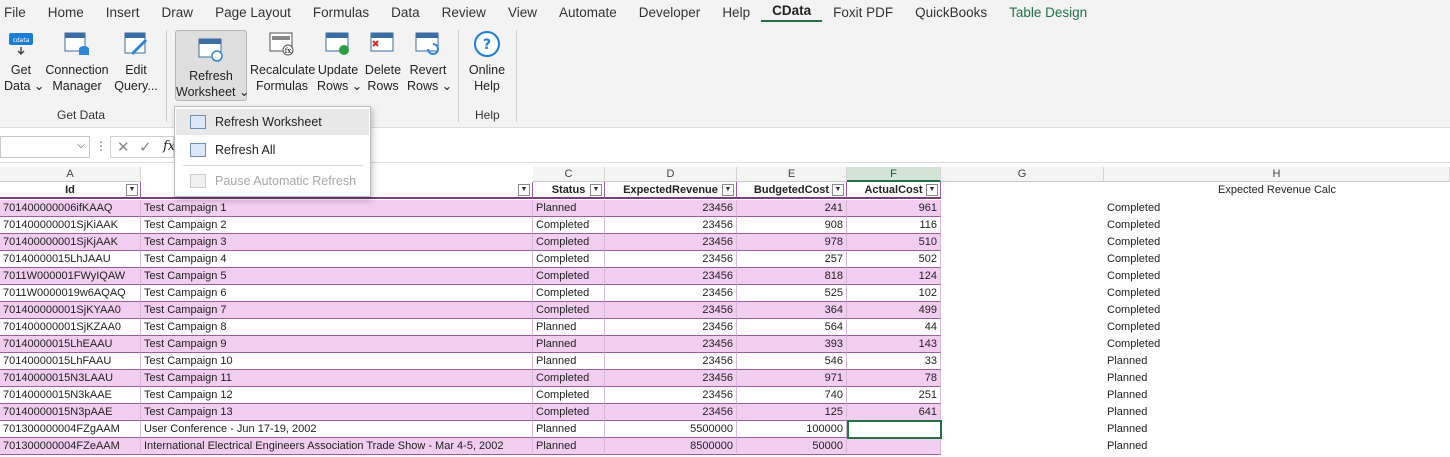  I want to click on revert-rows-button: Revert Rows ⌄, so click(429, 62).